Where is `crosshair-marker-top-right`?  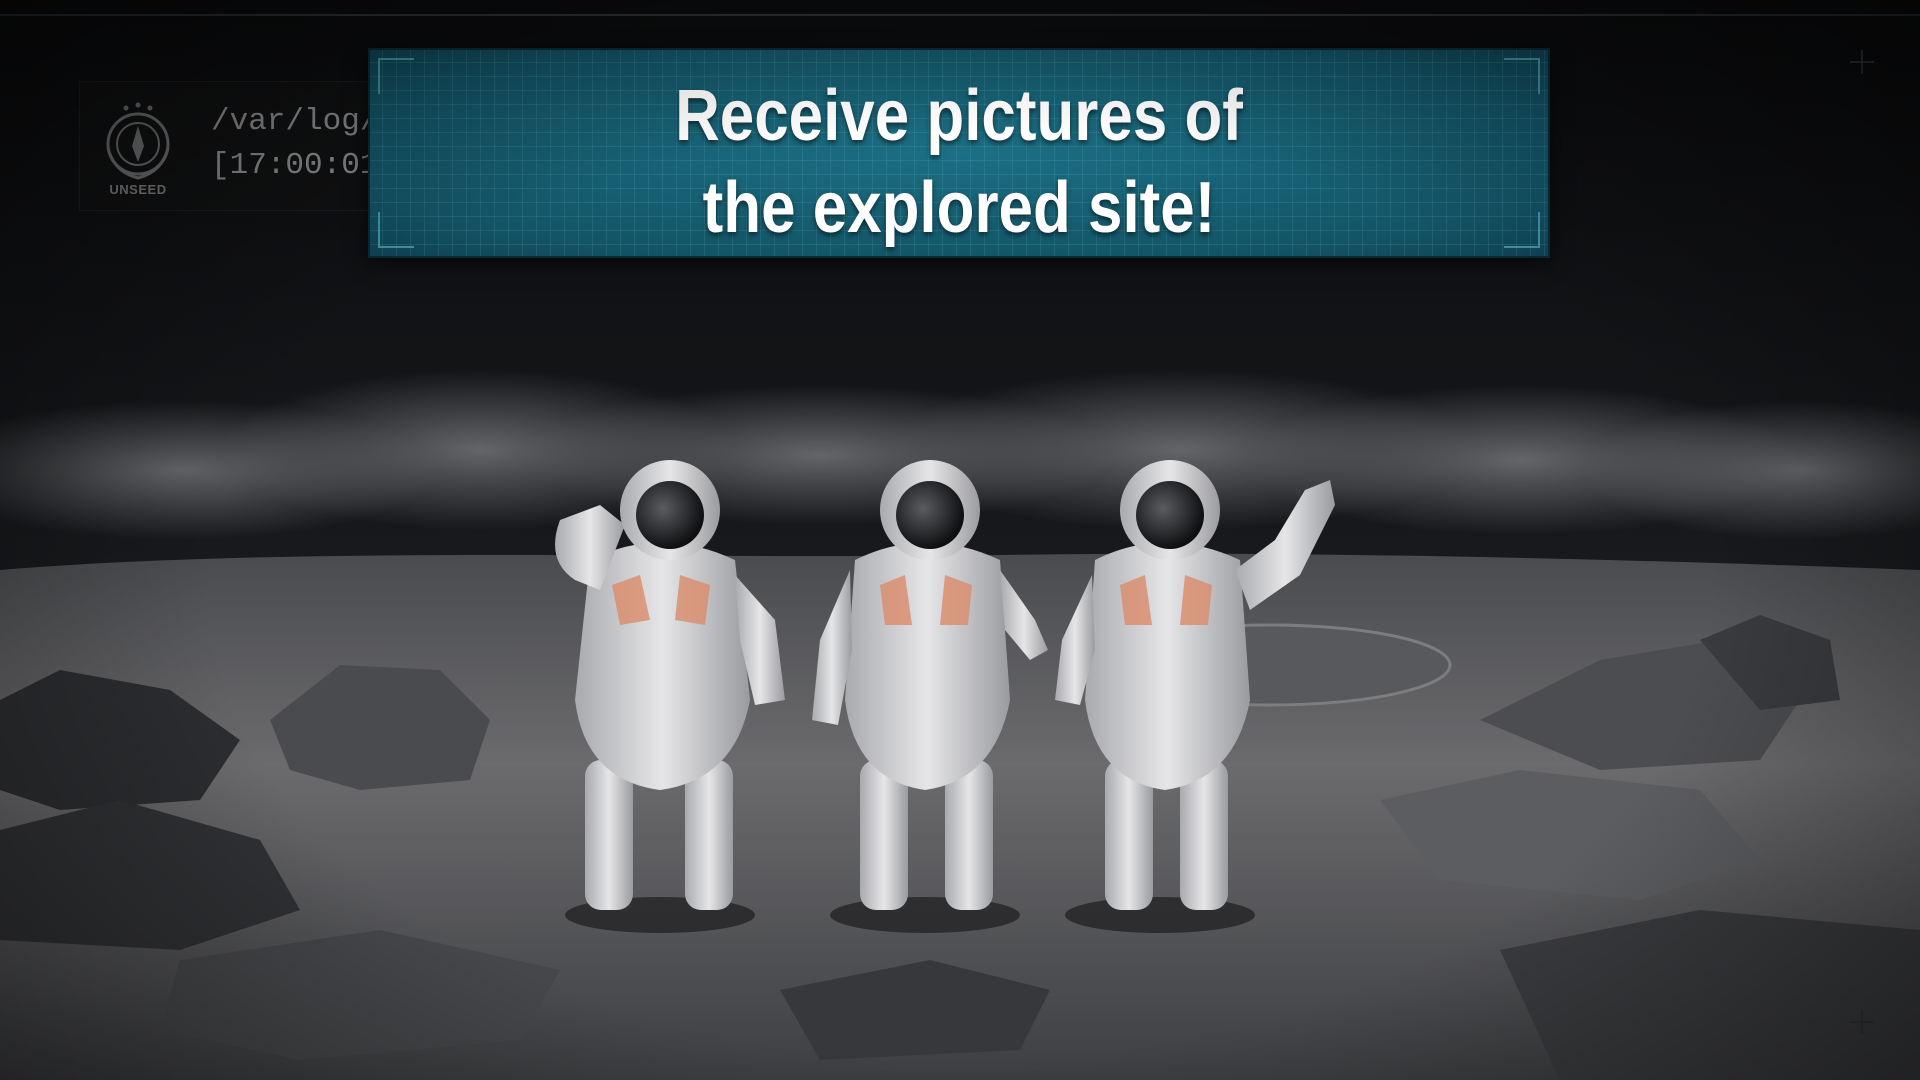 crosshair-marker-top-right is located at coordinates (1862, 62).